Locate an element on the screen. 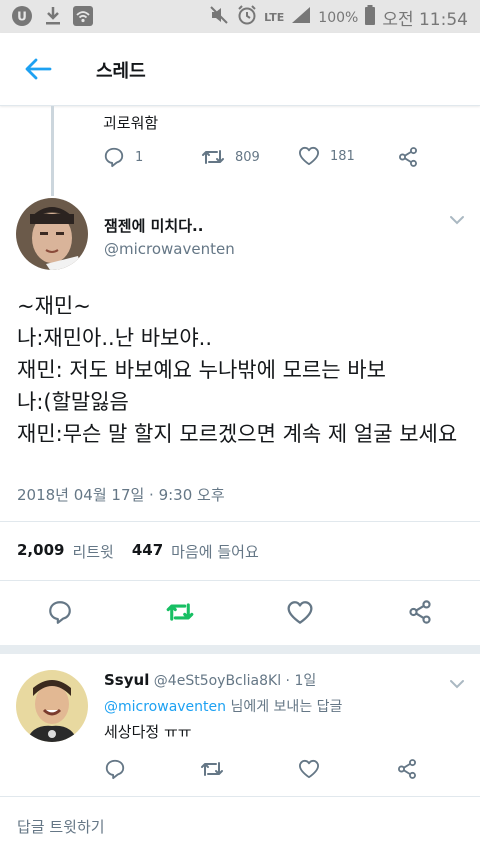 This screenshot has width=480, height=853. author-handle: @microwaventen is located at coordinates (169, 249).